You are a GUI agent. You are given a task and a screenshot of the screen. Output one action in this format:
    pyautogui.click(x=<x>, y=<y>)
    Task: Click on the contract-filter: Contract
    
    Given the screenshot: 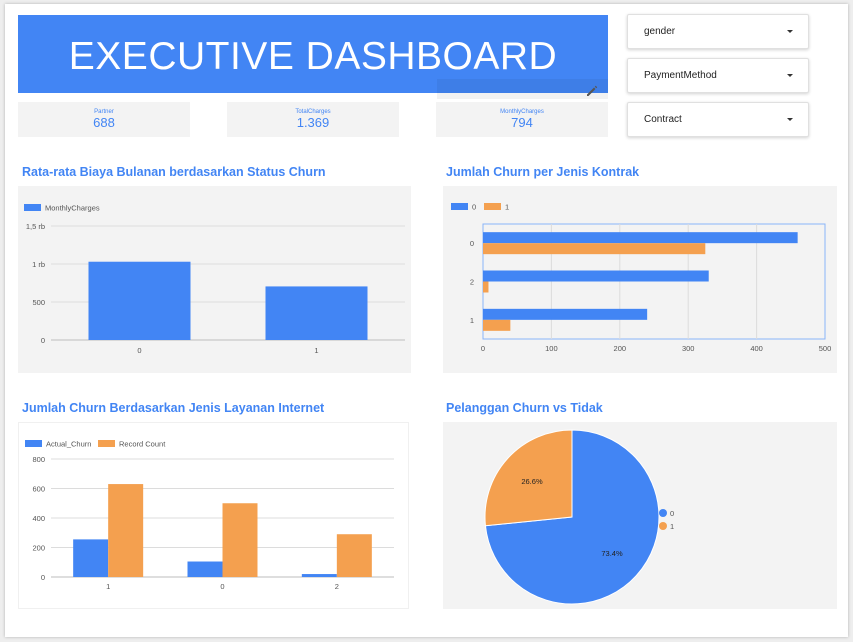 What is the action you would take?
    pyautogui.click(x=718, y=119)
    